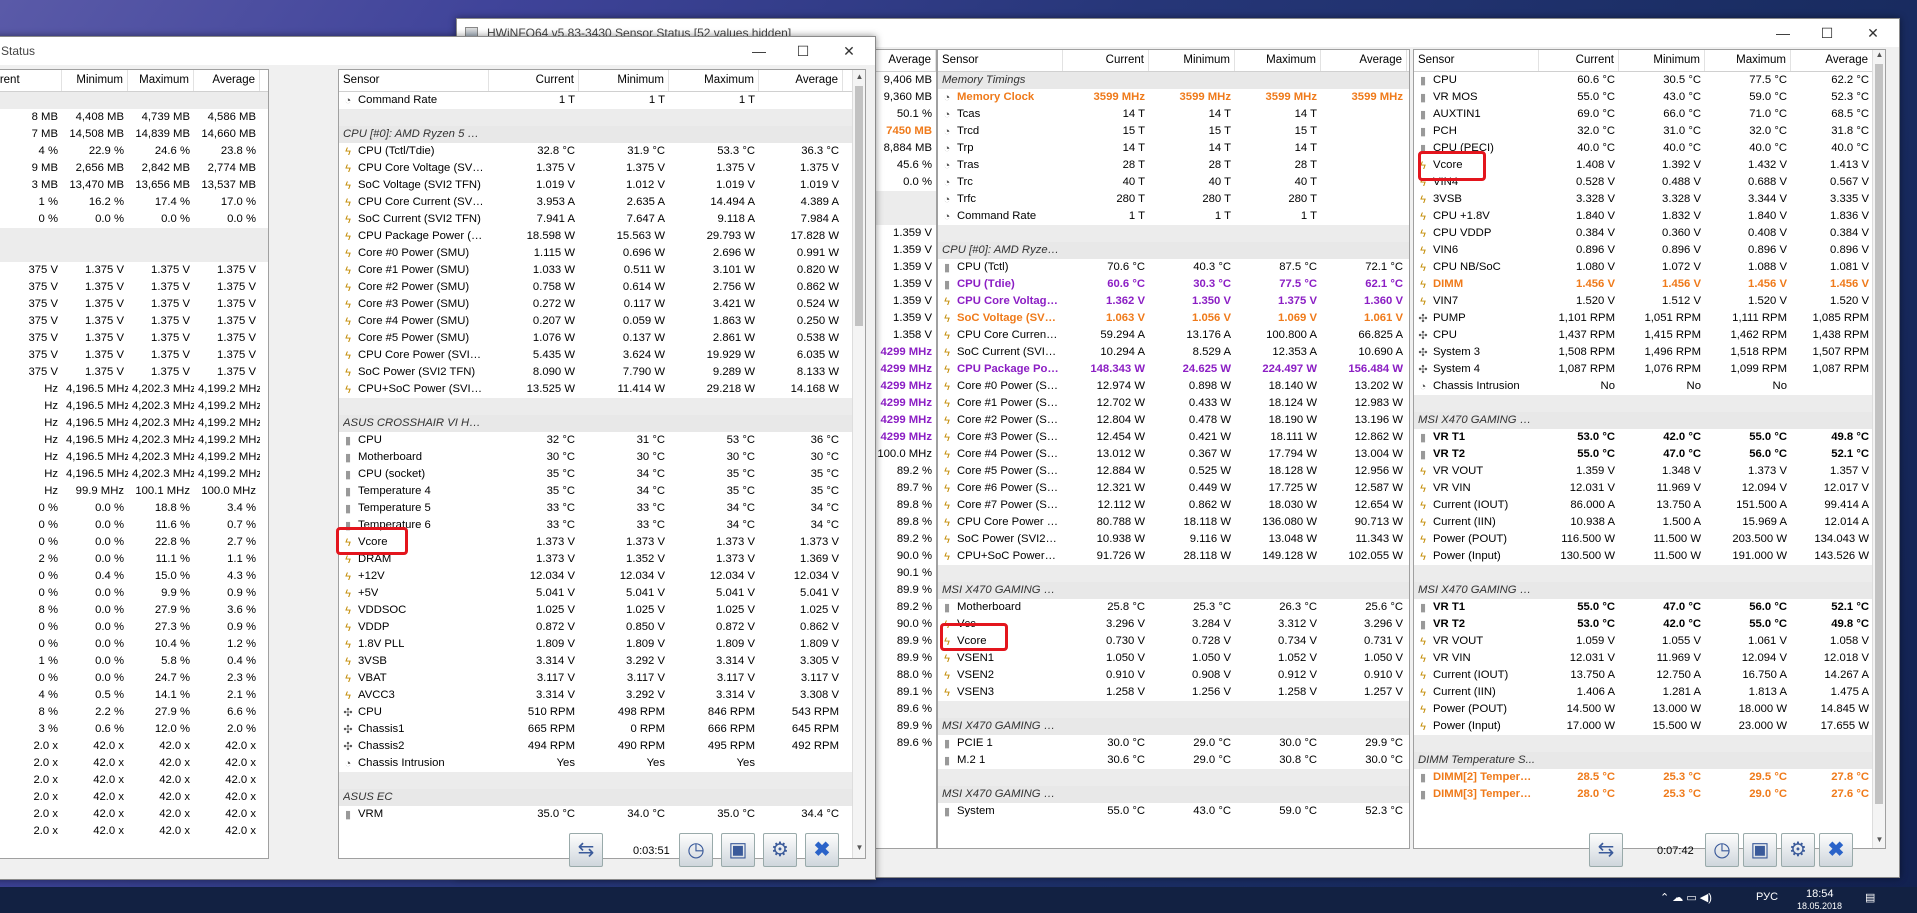  I want to click on sensor-row: ◔ Trcd 15 T 15 T 15 T, so click(1173, 131).